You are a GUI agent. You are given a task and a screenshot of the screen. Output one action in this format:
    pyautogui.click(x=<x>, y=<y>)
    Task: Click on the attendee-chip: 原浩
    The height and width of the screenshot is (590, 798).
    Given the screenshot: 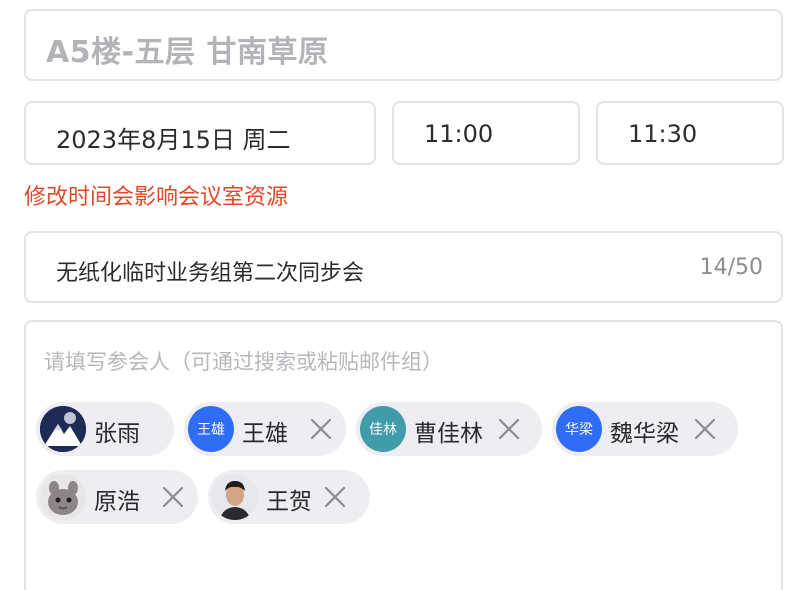 What is the action you would take?
    pyautogui.click(x=117, y=497)
    